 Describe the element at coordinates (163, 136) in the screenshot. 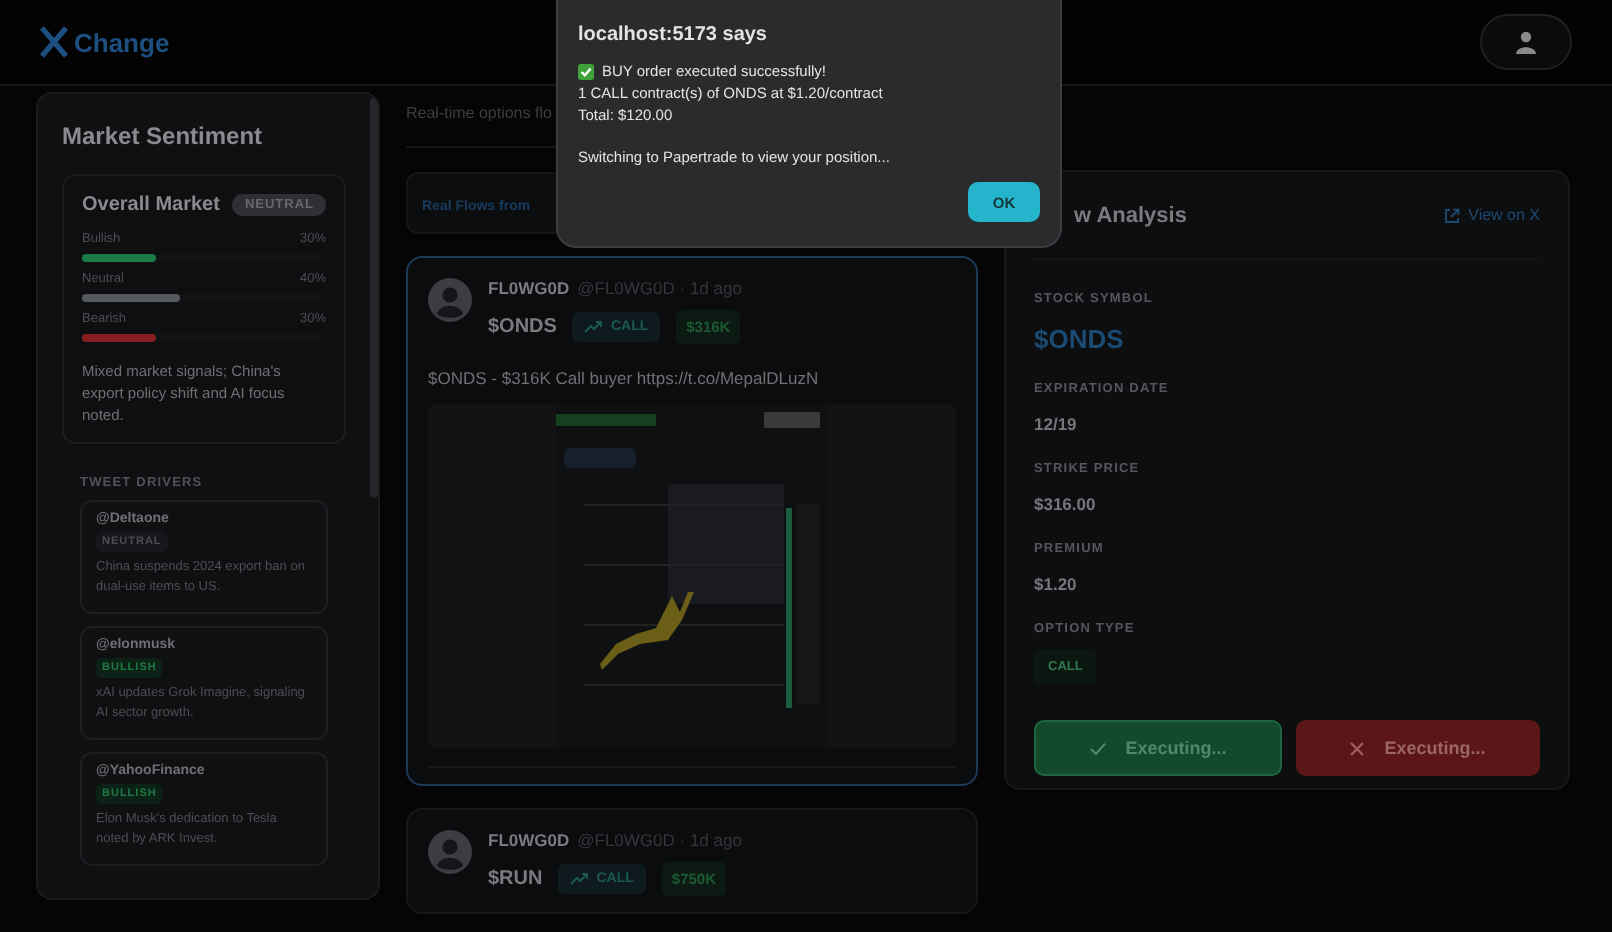

I see `panel-title: Market Sentiment` at that location.